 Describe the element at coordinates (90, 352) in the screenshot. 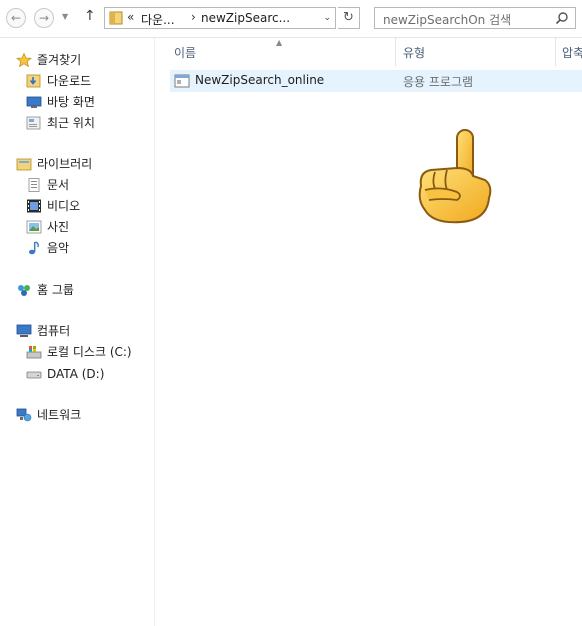

I see `nav-local-disk-c: 로컬 디스크 (C:)` at that location.